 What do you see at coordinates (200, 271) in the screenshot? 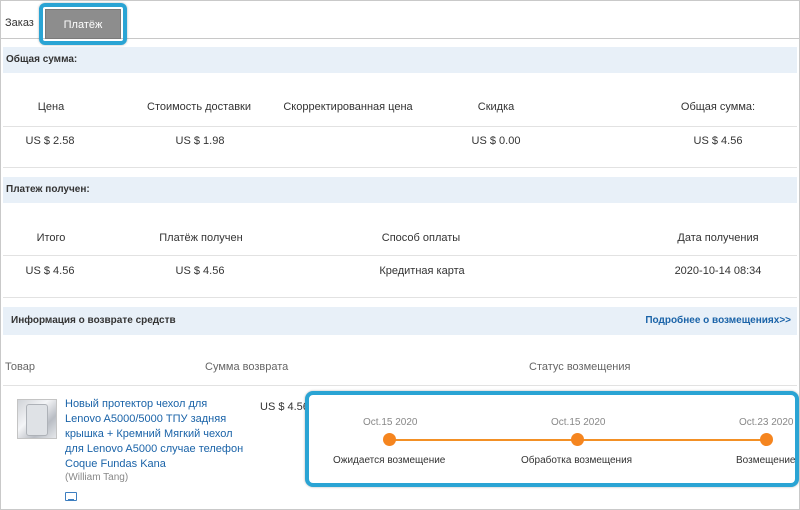
I see `payment-value-received: US $ 4.56` at bounding box center [200, 271].